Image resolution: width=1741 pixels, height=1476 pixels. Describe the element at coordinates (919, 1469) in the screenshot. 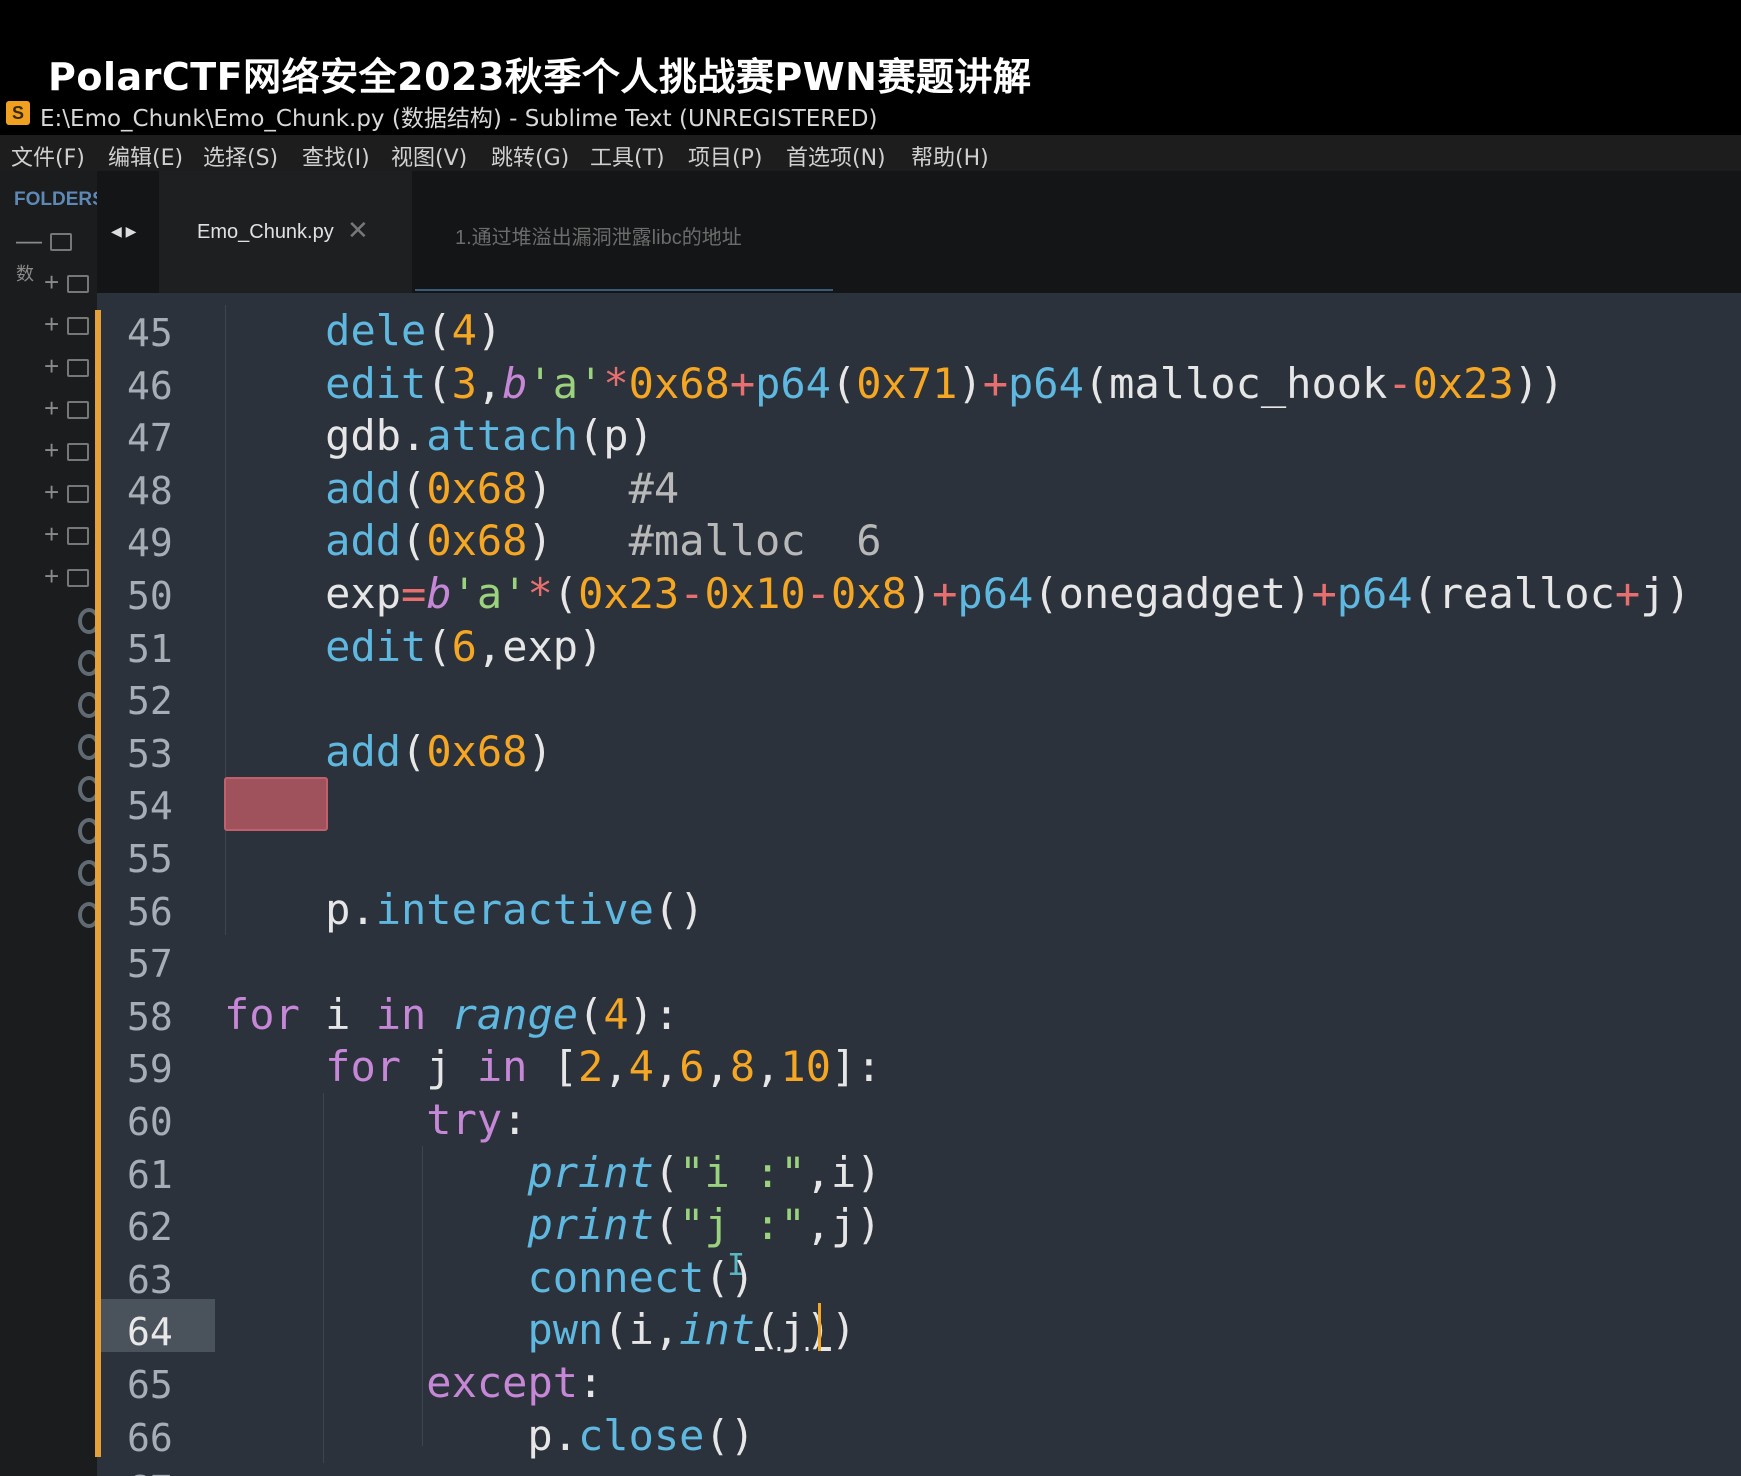

I see `code-line: 67` at that location.